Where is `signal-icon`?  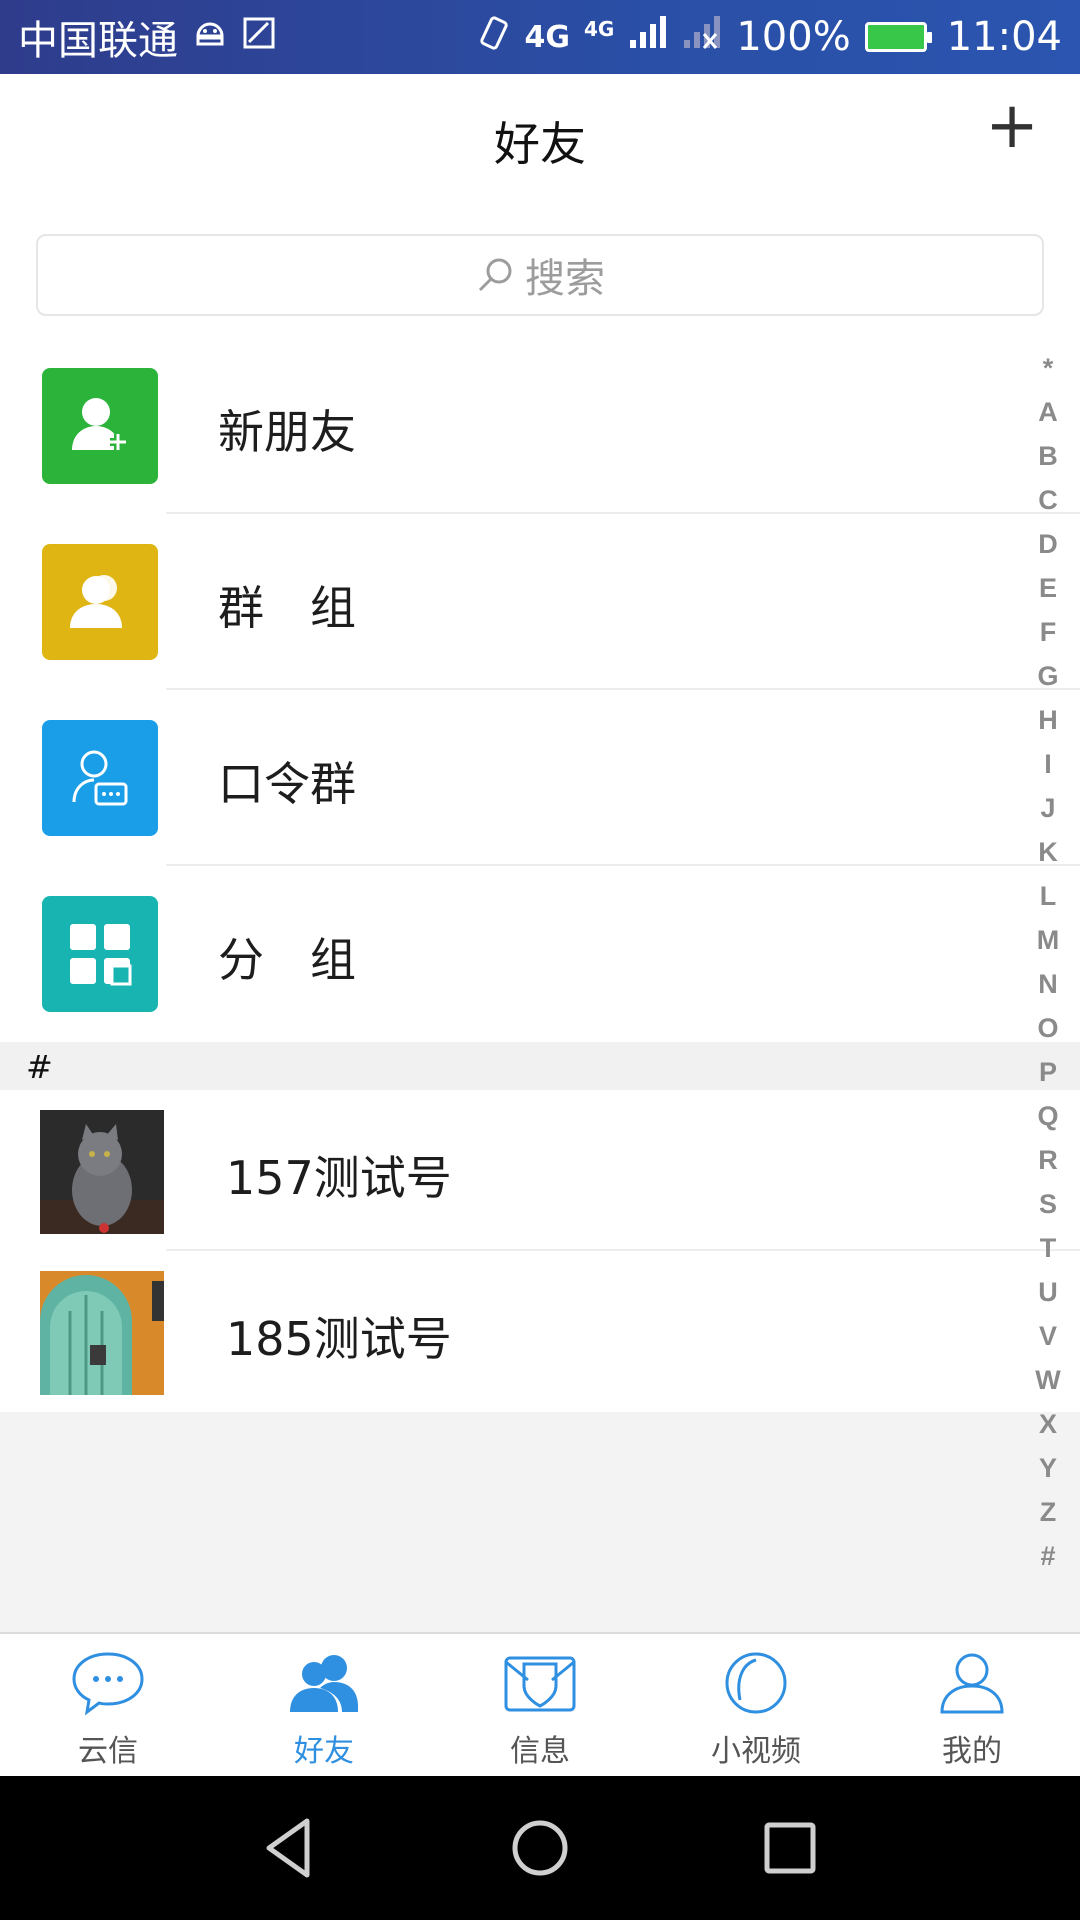 signal-icon is located at coordinates (648, 37).